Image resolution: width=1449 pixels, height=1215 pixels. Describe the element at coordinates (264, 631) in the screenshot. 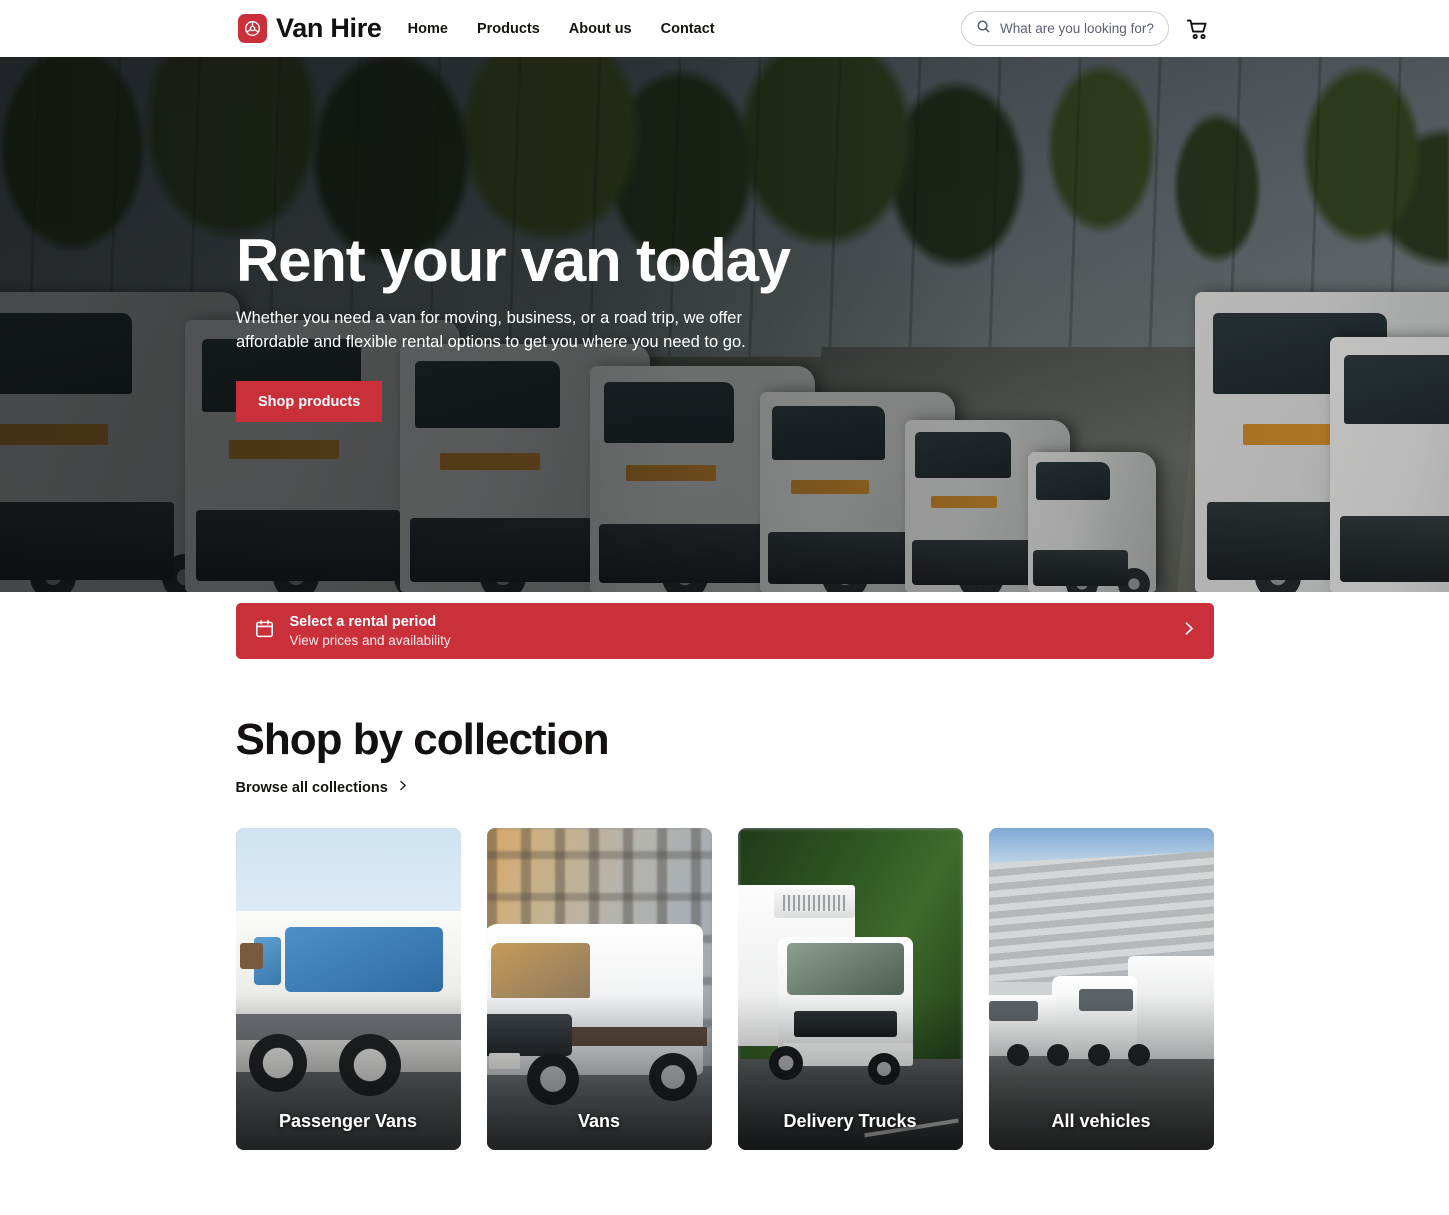

I see `calendar-icon` at that location.